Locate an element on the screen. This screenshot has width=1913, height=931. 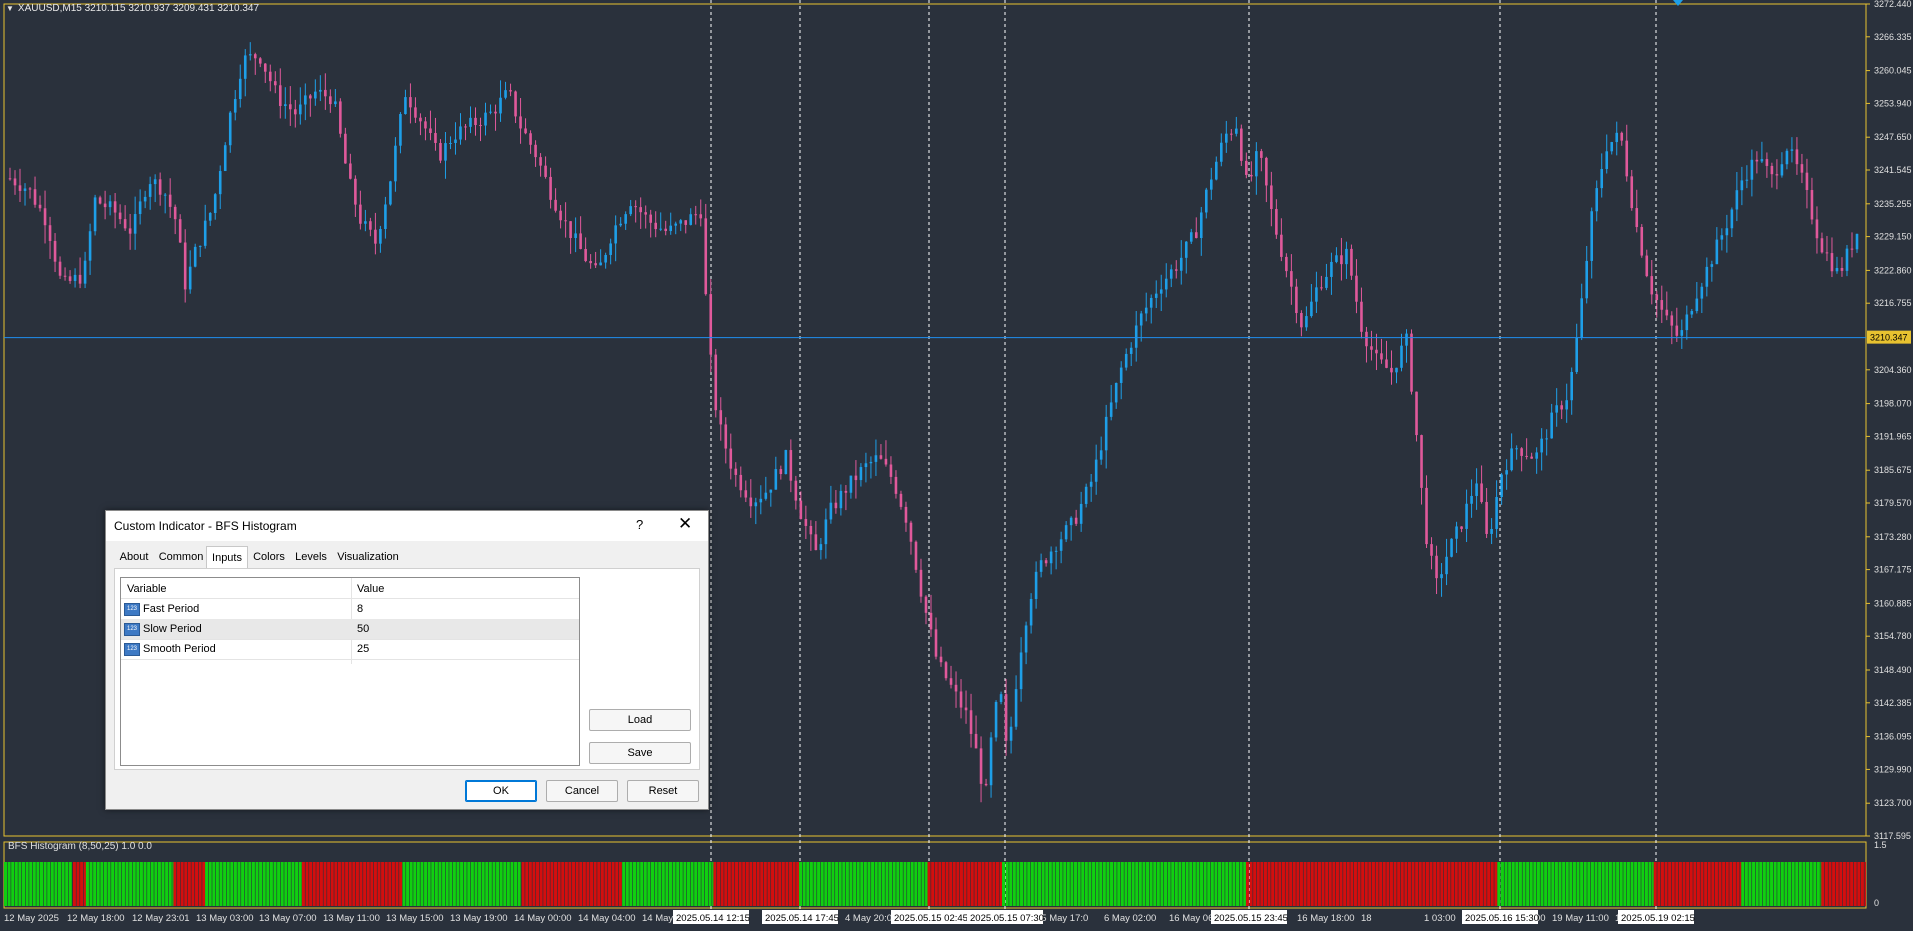
tab-inputs: Inputs is located at coordinates (227, 557).